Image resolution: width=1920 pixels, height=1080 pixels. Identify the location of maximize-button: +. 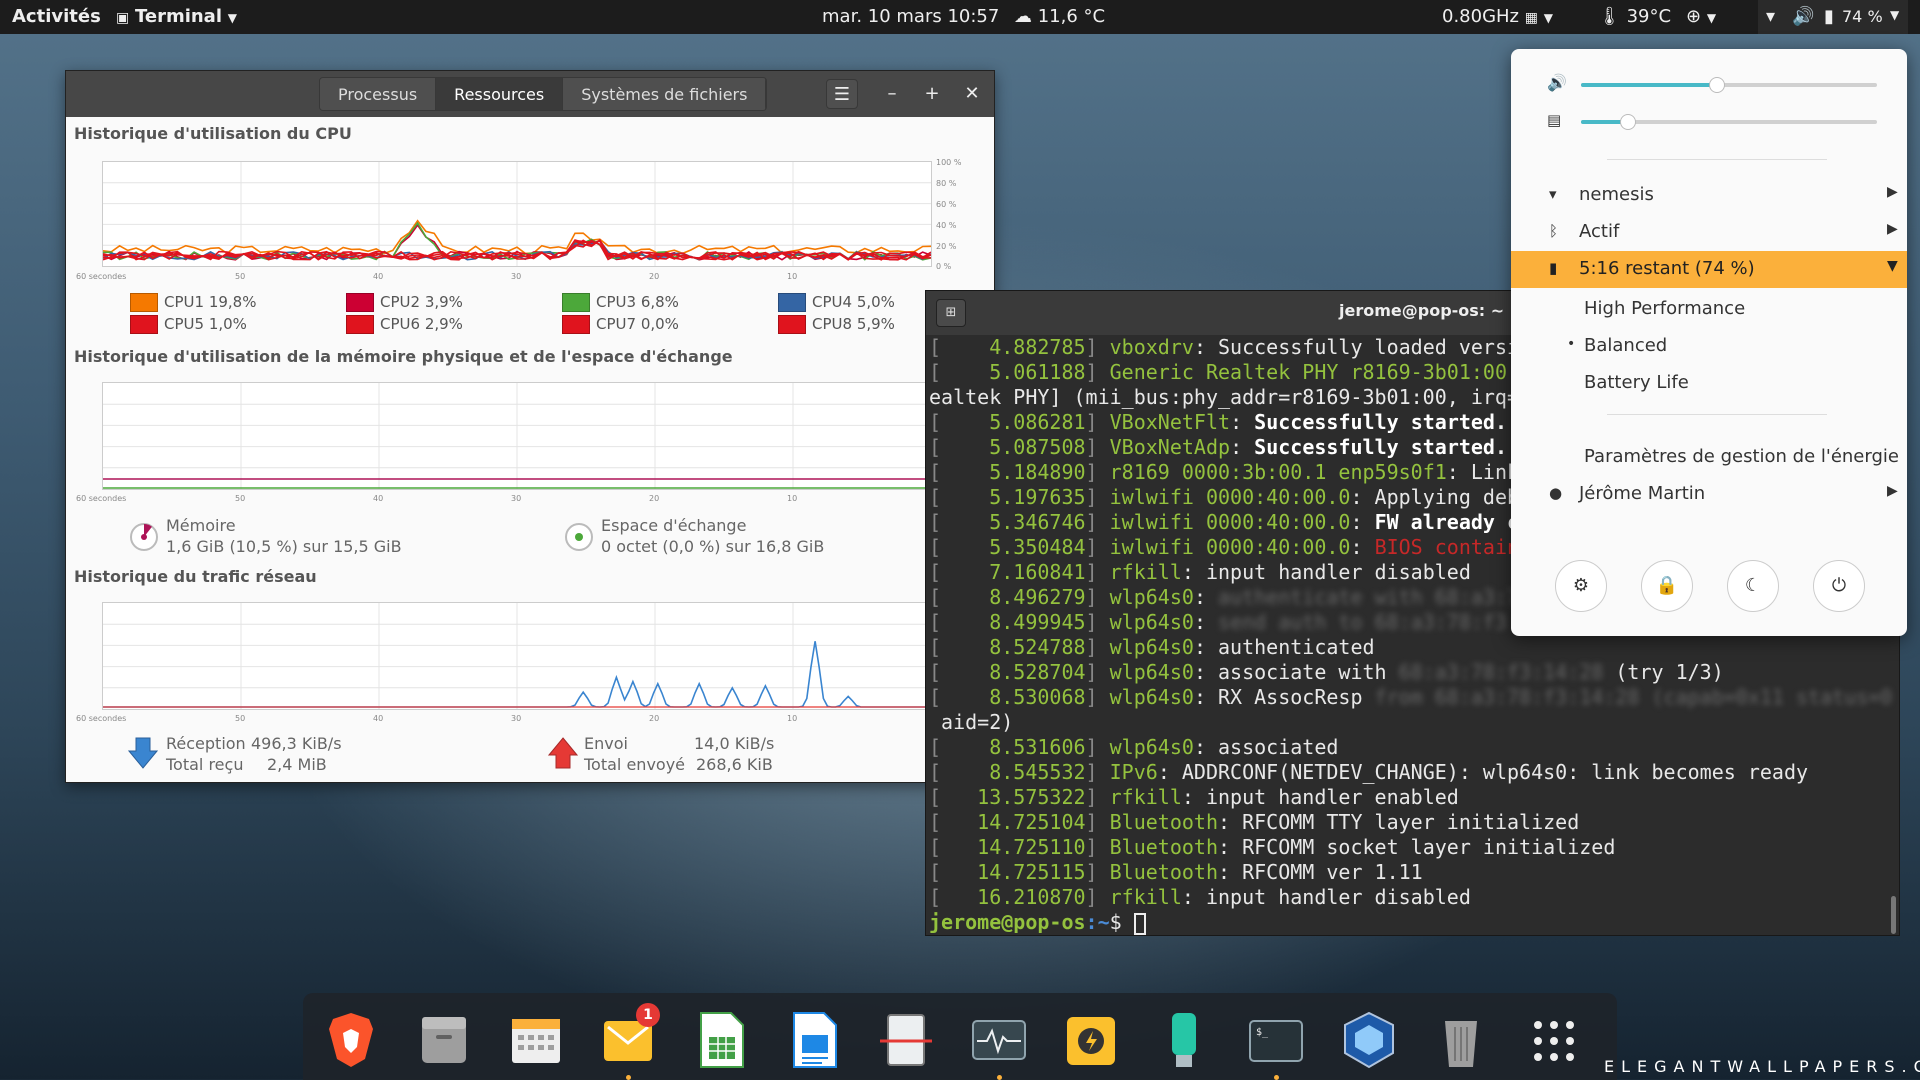
(932, 94).